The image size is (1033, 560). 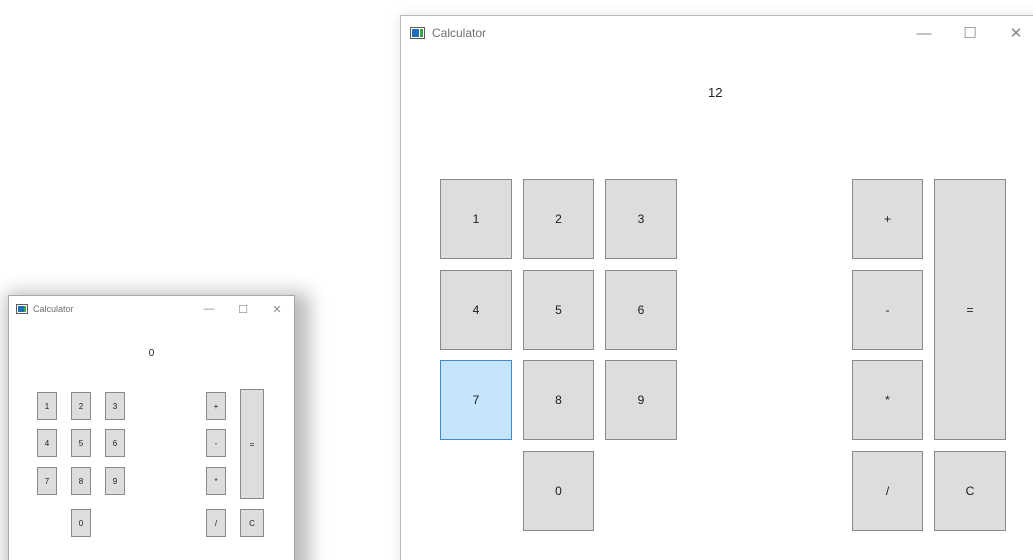 I want to click on display-value: 12, so click(x=715, y=92).